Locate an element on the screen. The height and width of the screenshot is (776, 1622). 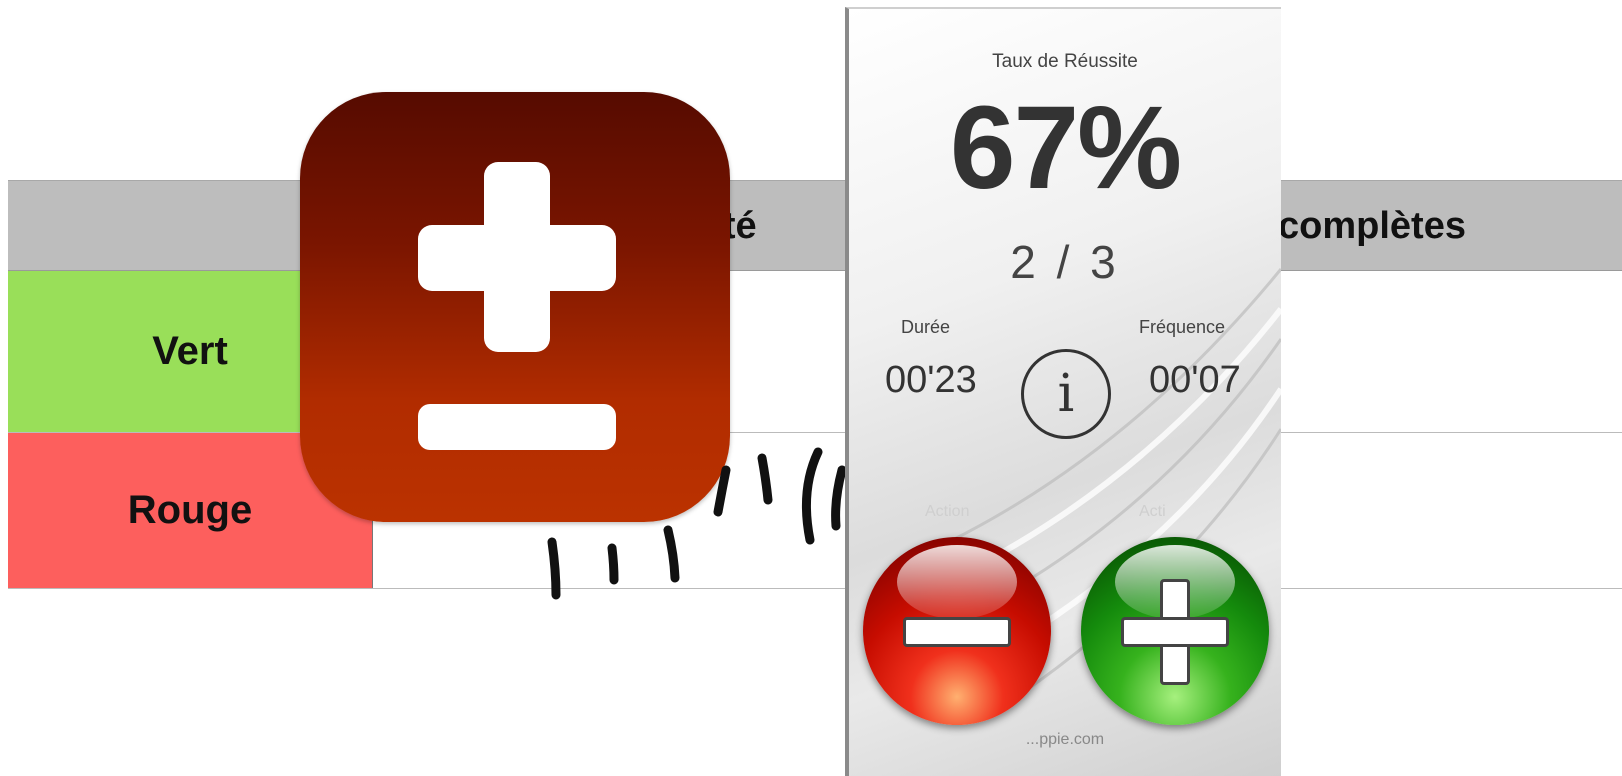
action-label-minus: Action is located at coordinates (947, 511).